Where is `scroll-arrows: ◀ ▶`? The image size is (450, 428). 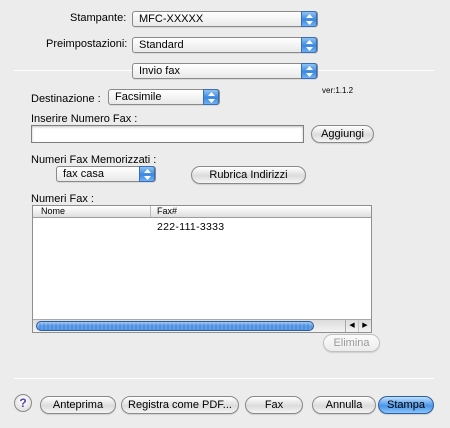 scroll-arrows: ◀ ▶ is located at coordinates (358, 326).